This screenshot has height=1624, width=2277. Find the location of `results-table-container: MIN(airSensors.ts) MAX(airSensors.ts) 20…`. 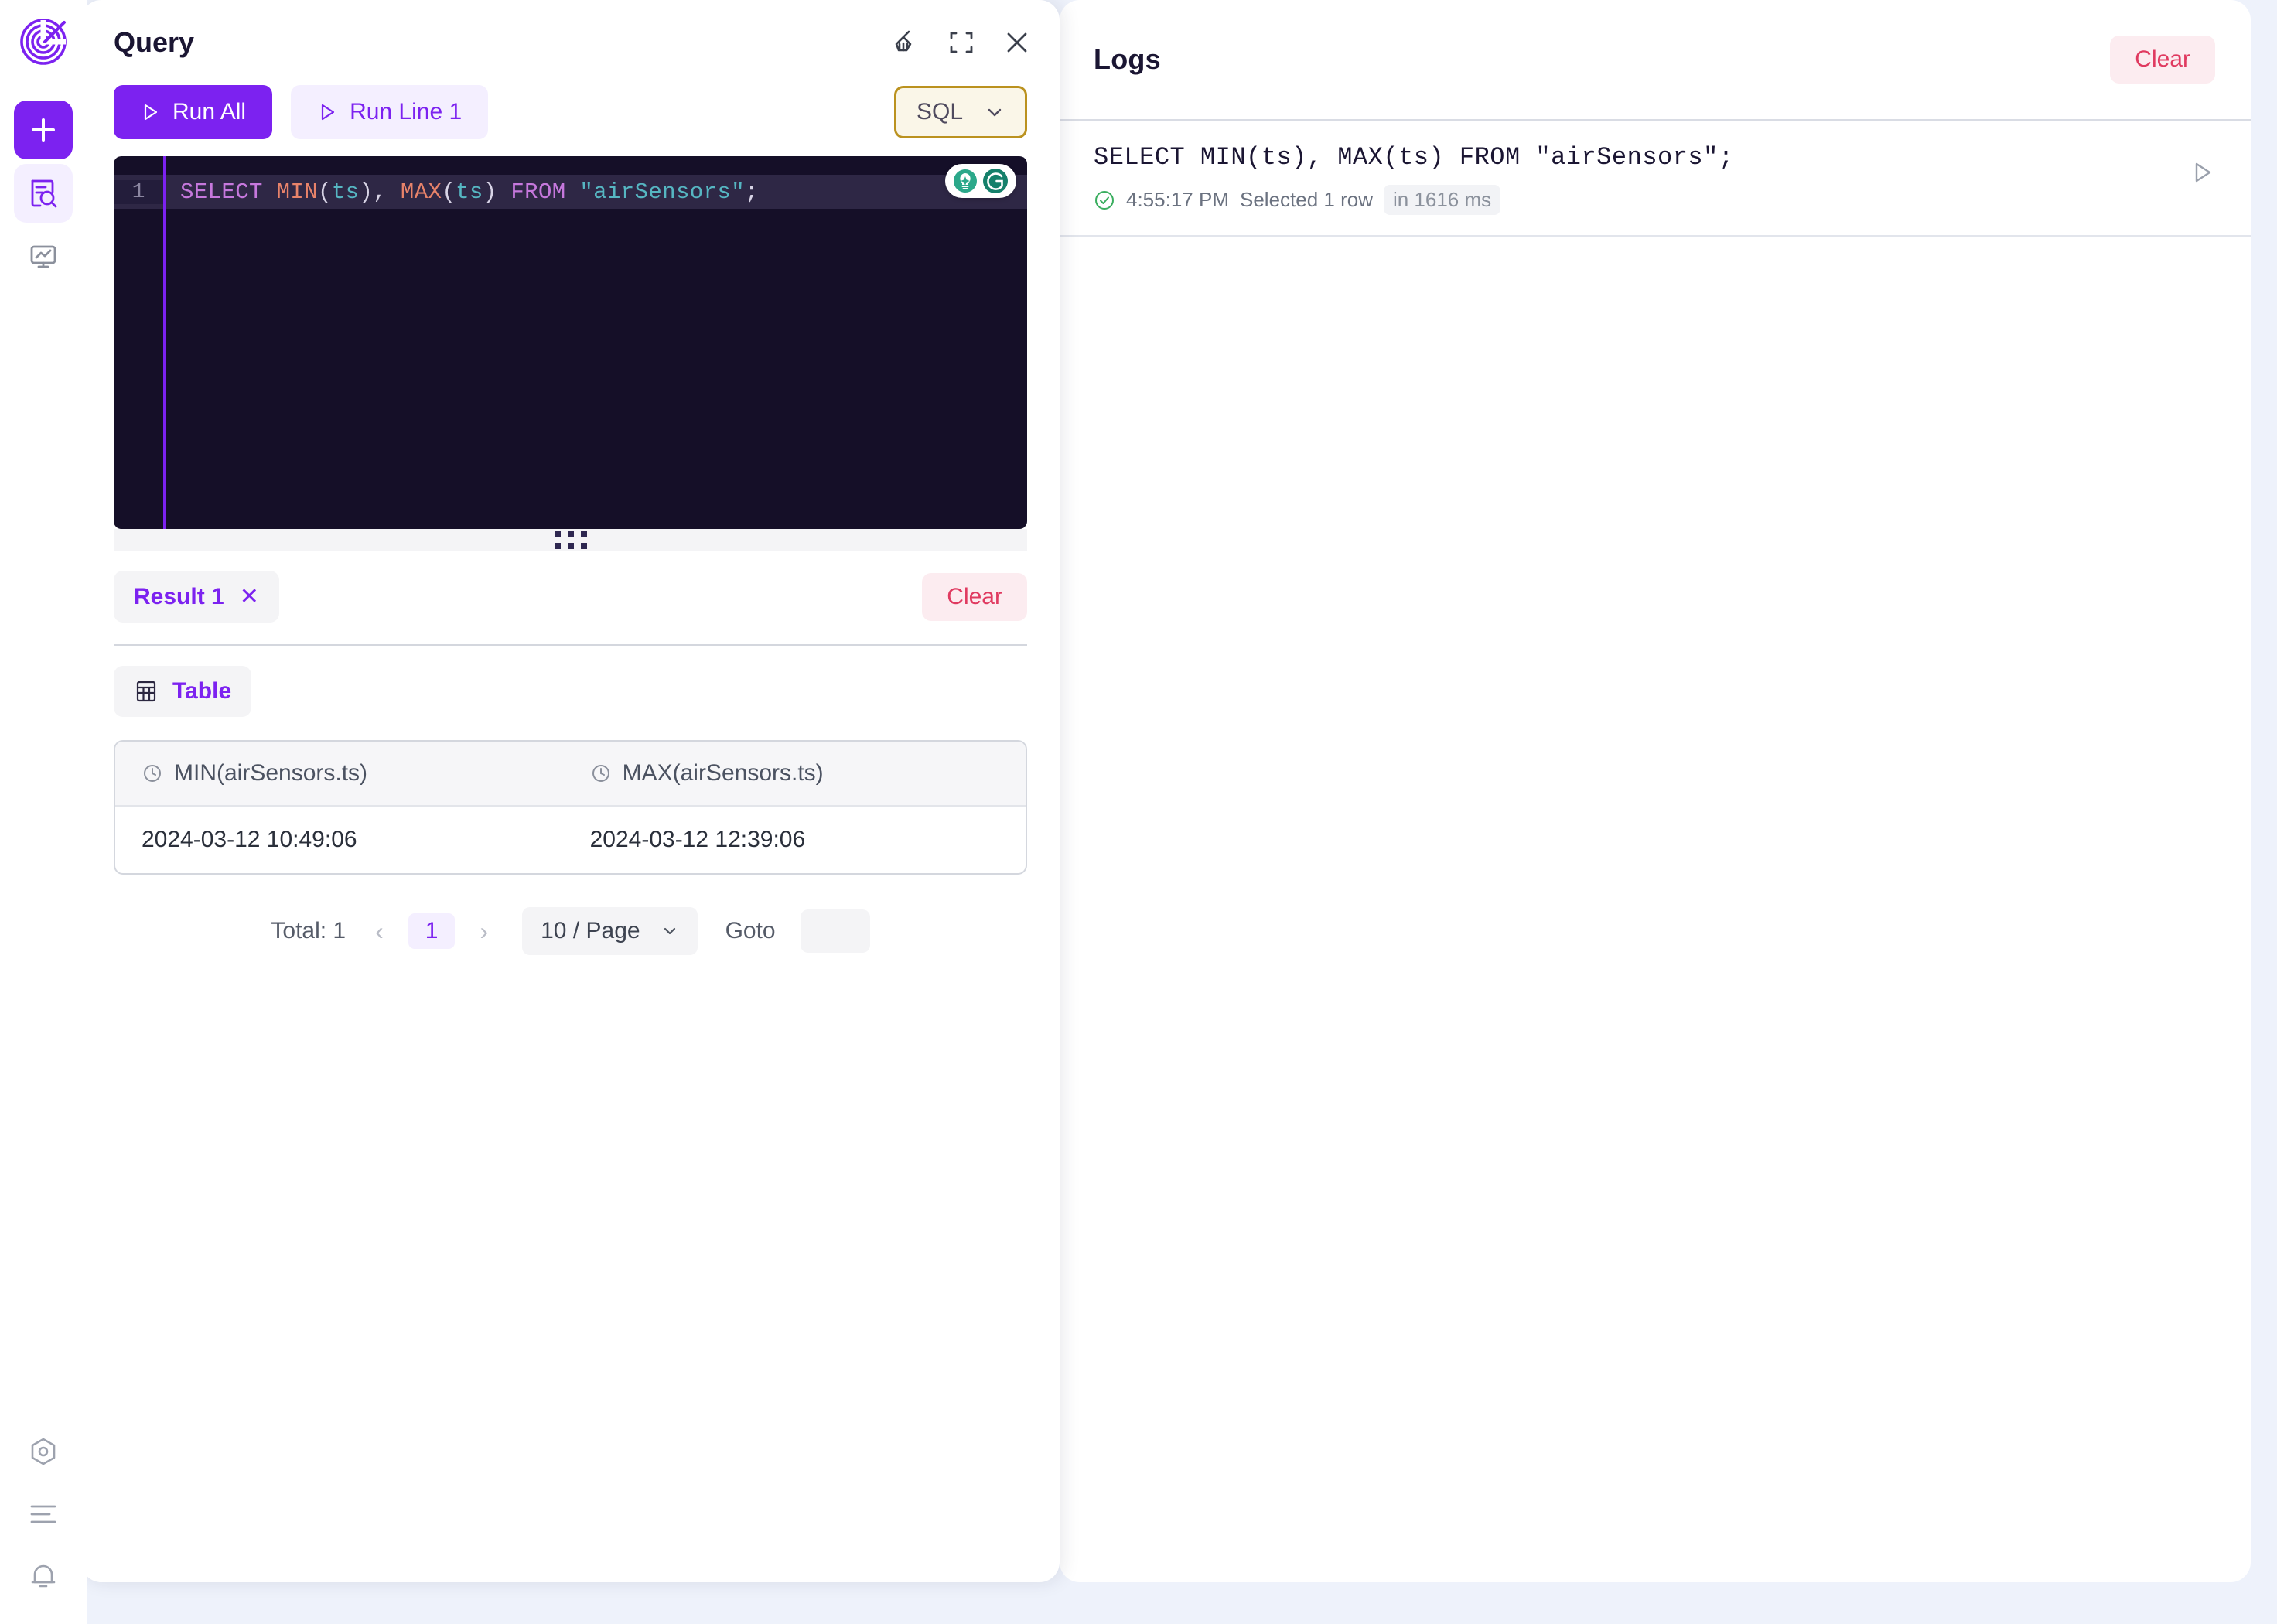

results-table-container: MIN(airSensors.ts) MAX(airSensors.ts) 20… is located at coordinates (570, 807).